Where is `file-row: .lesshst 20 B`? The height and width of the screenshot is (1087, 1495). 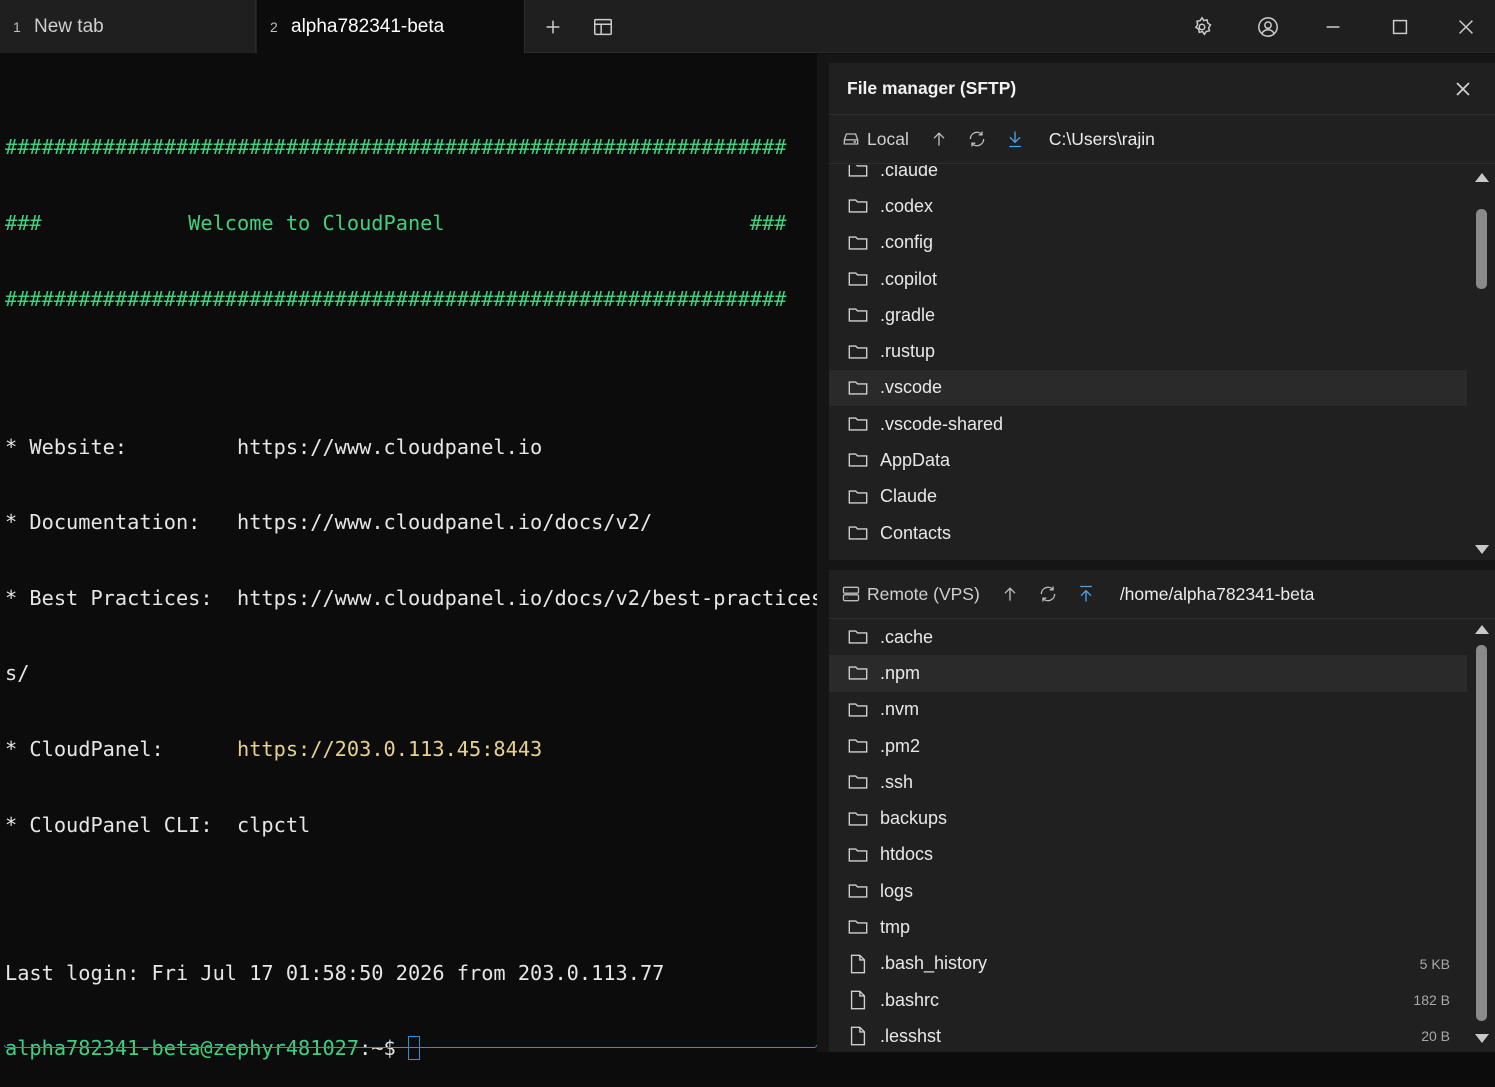
file-row: .lesshst 20 B is located at coordinates (1148, 1035).